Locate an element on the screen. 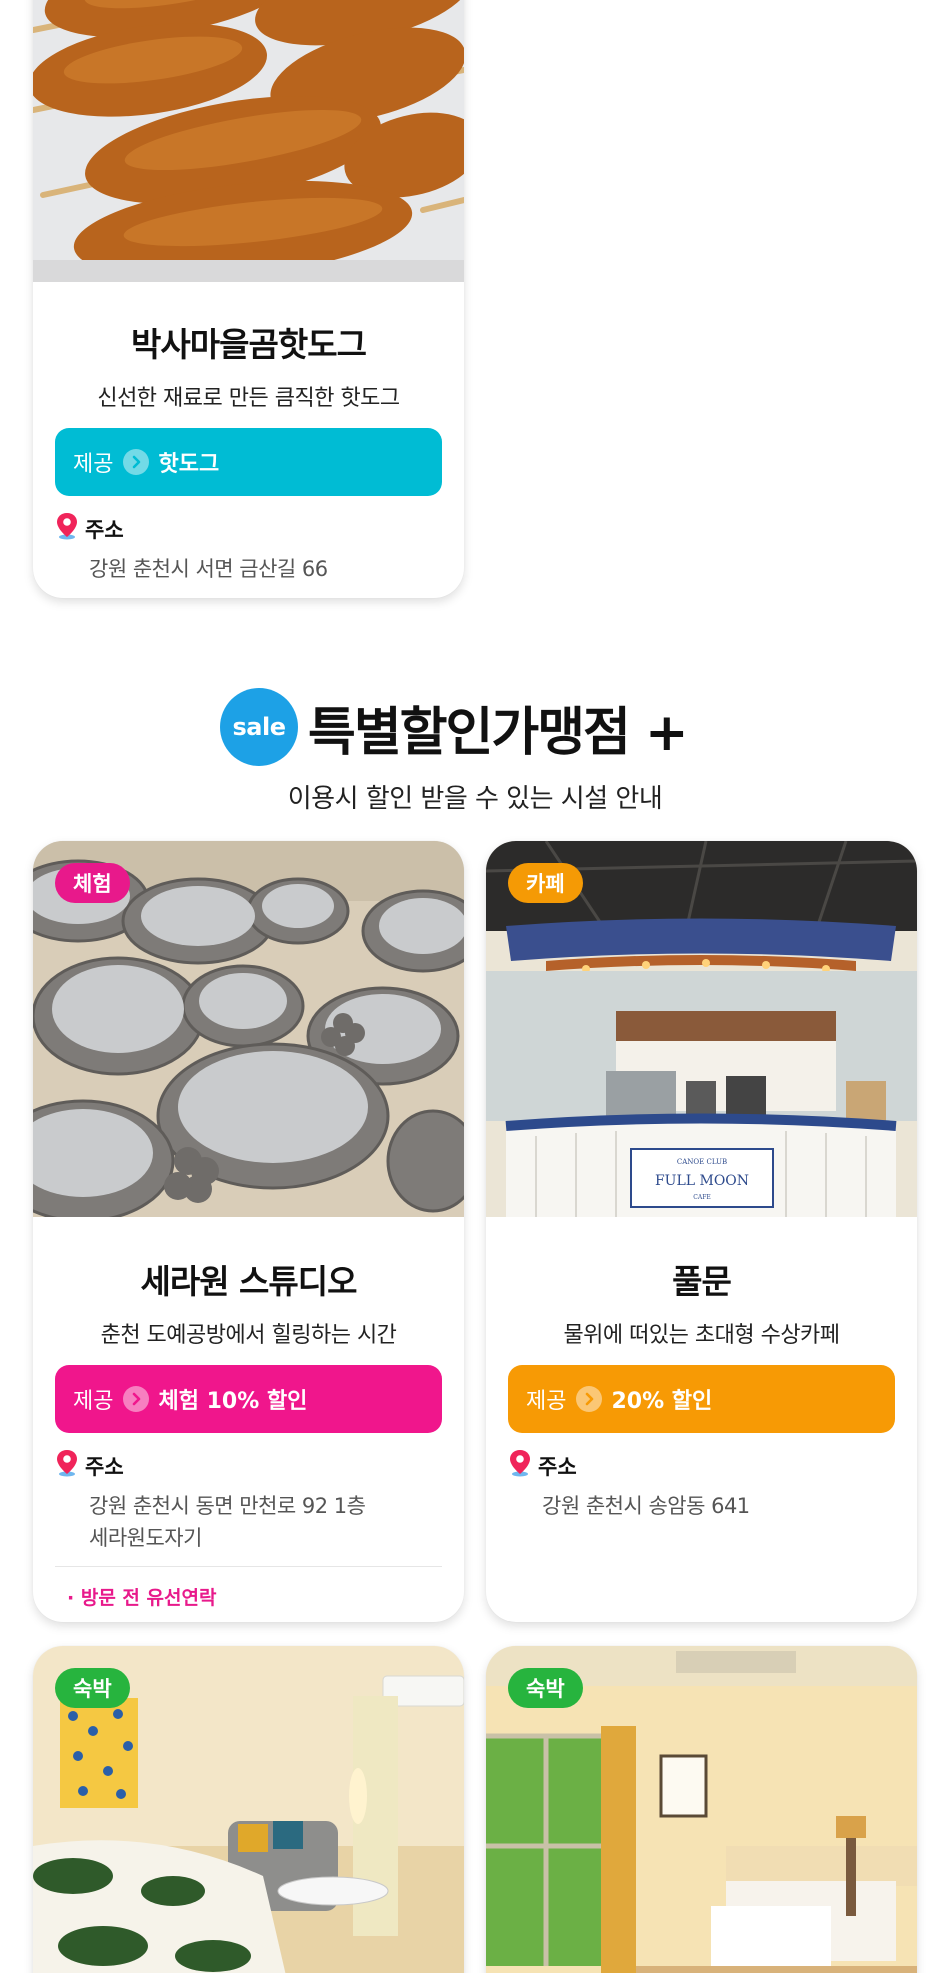 This screenshot has width=950, height=1973. category-tag: 체험 is located at coordinates (92, 883).